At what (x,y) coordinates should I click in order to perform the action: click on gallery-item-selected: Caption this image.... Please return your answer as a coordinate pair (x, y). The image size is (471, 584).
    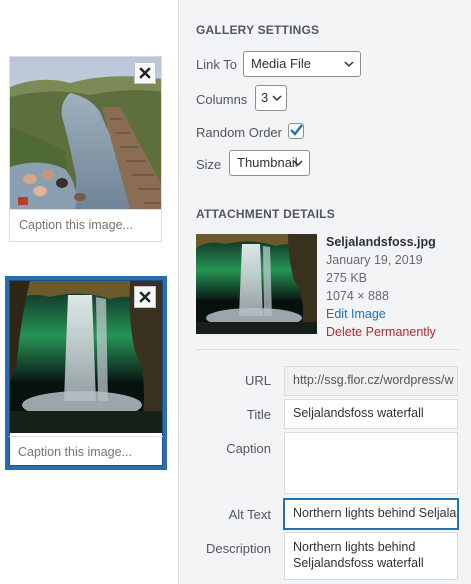
    Looking at the image, I should click on (86, 373).